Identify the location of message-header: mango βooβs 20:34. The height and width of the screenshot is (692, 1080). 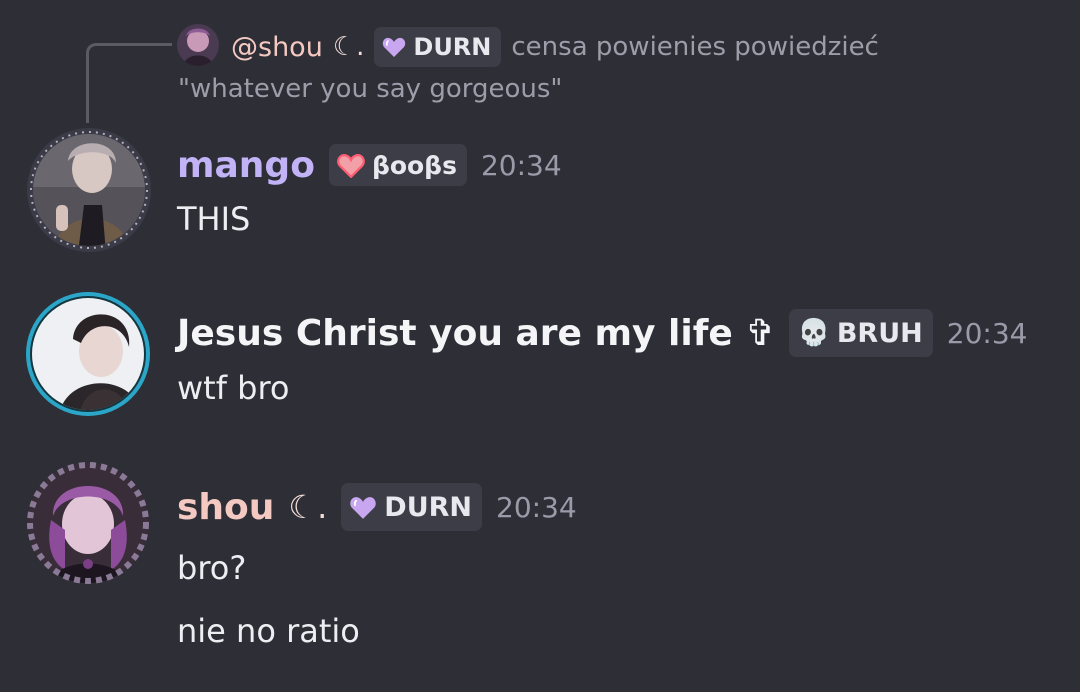
(369, 165).